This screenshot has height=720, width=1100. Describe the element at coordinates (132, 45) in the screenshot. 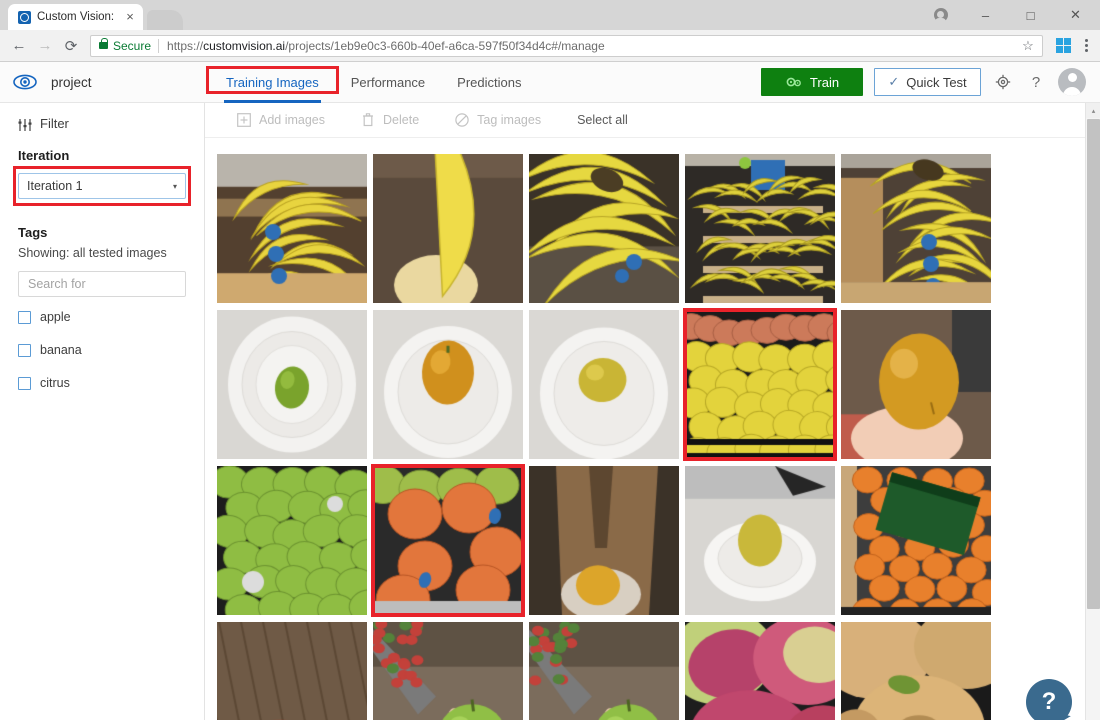

I see `secure-label: Secure` at that location.